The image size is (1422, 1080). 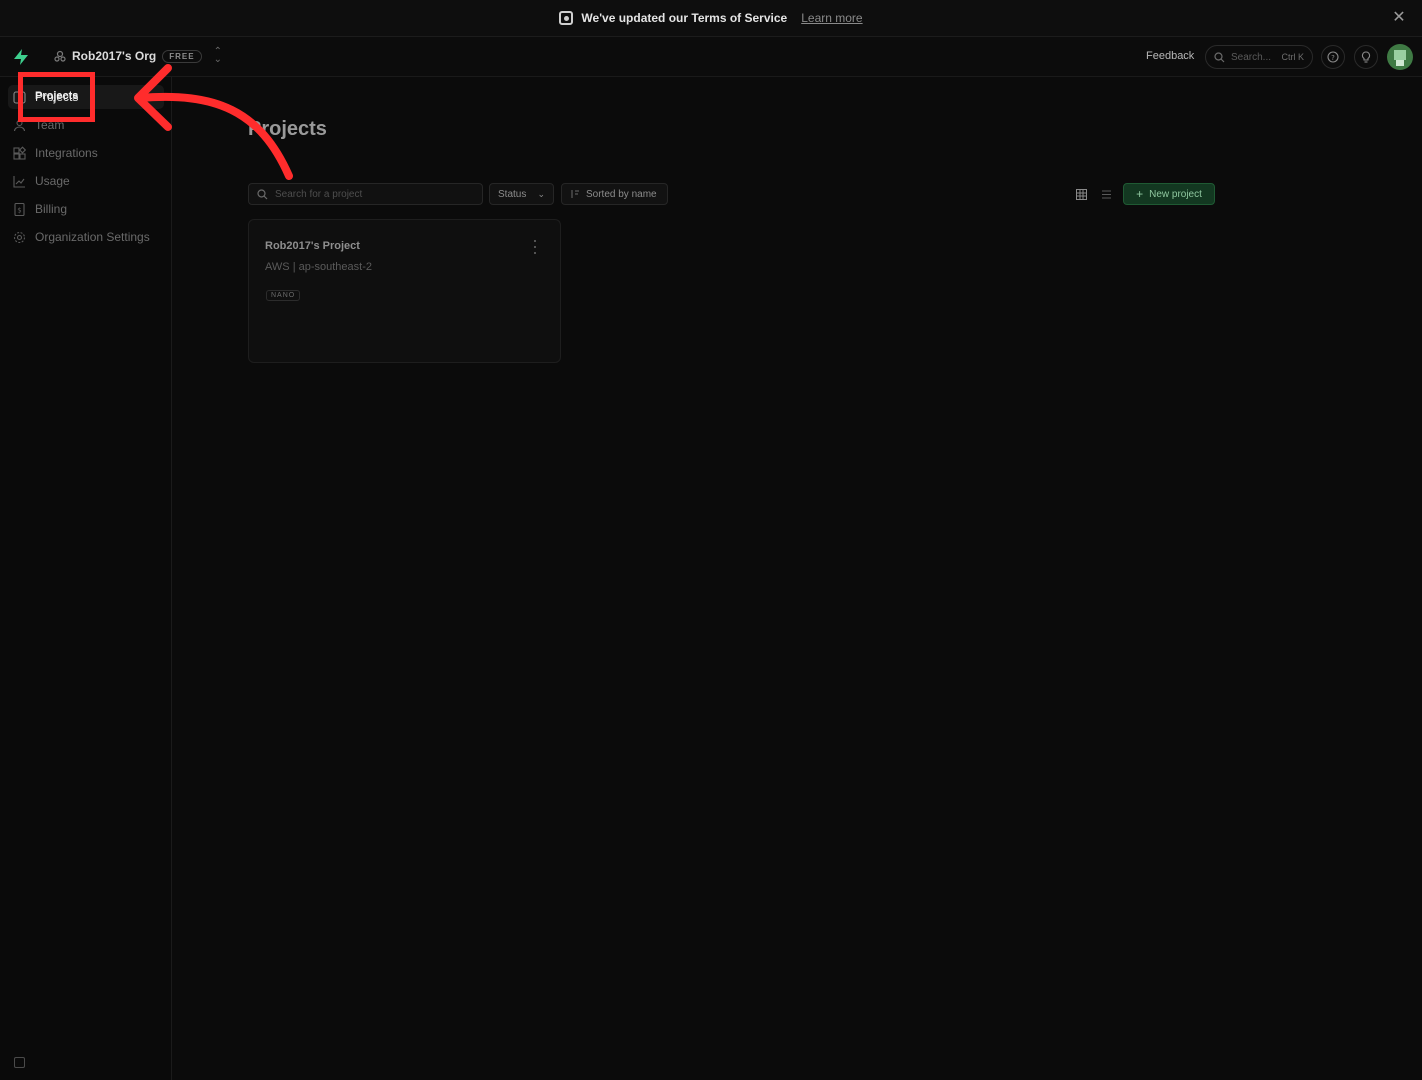 I want to click on feedback-button: Feedback, so click(x=1170, y=56).